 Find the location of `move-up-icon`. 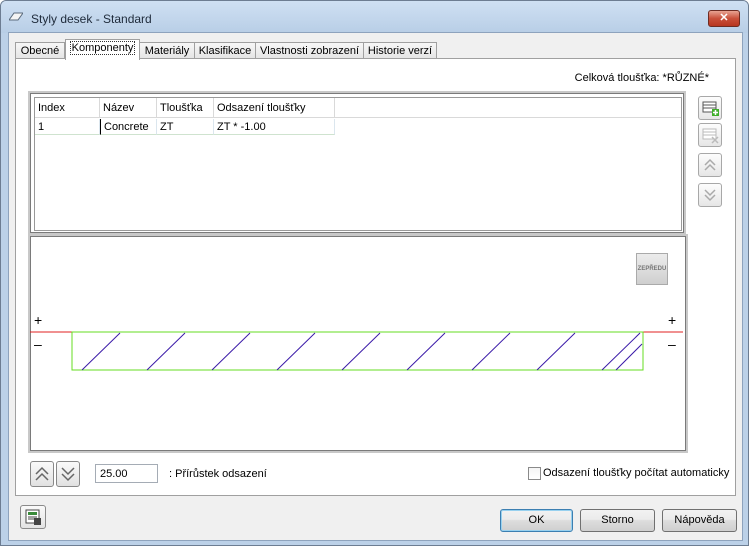

move-up-icon is located at coordinates (710, 164).